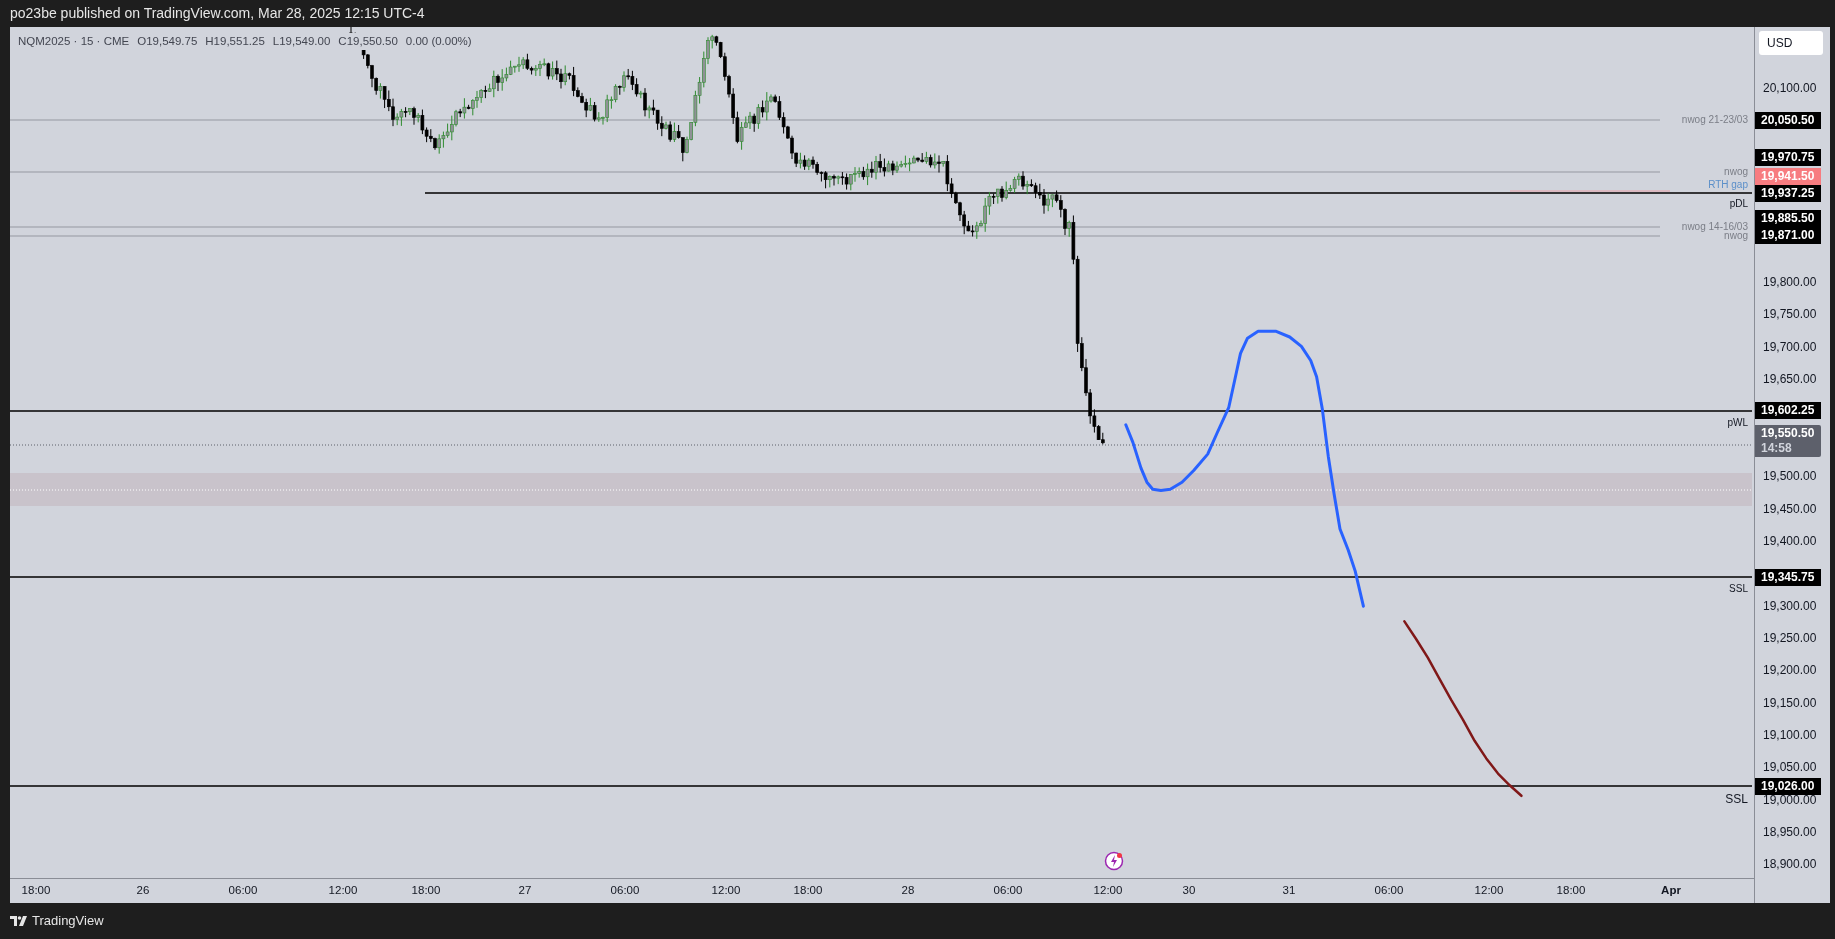  Describe the element at coordinates (1738, 204) in the screenshot. I see `level-label: pDL` at that location.